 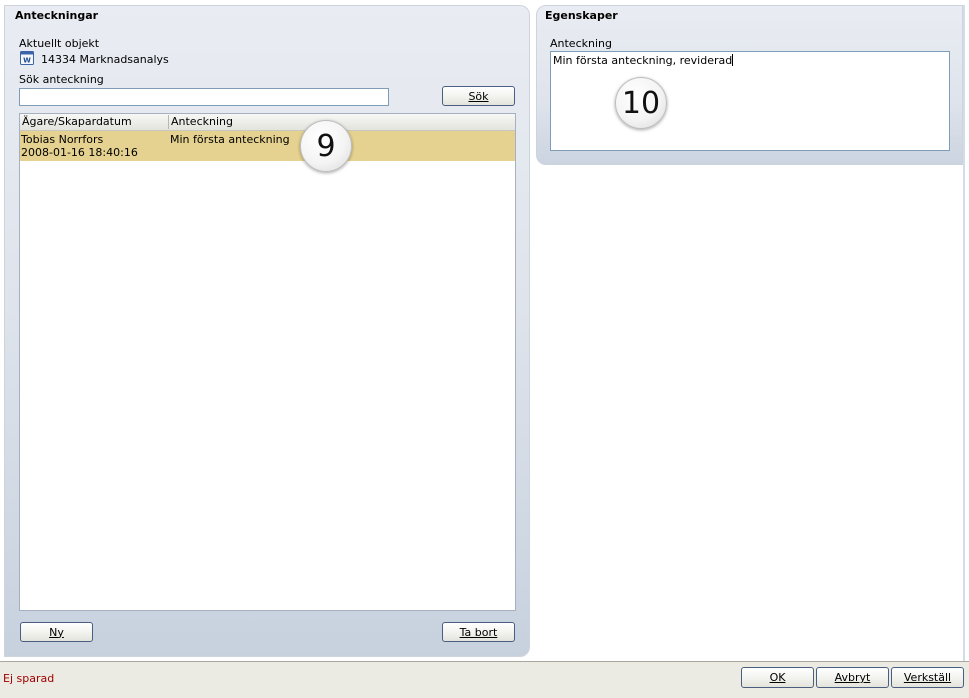 I want to click on delete-button: Ta bort, so click(x=478, y=632).